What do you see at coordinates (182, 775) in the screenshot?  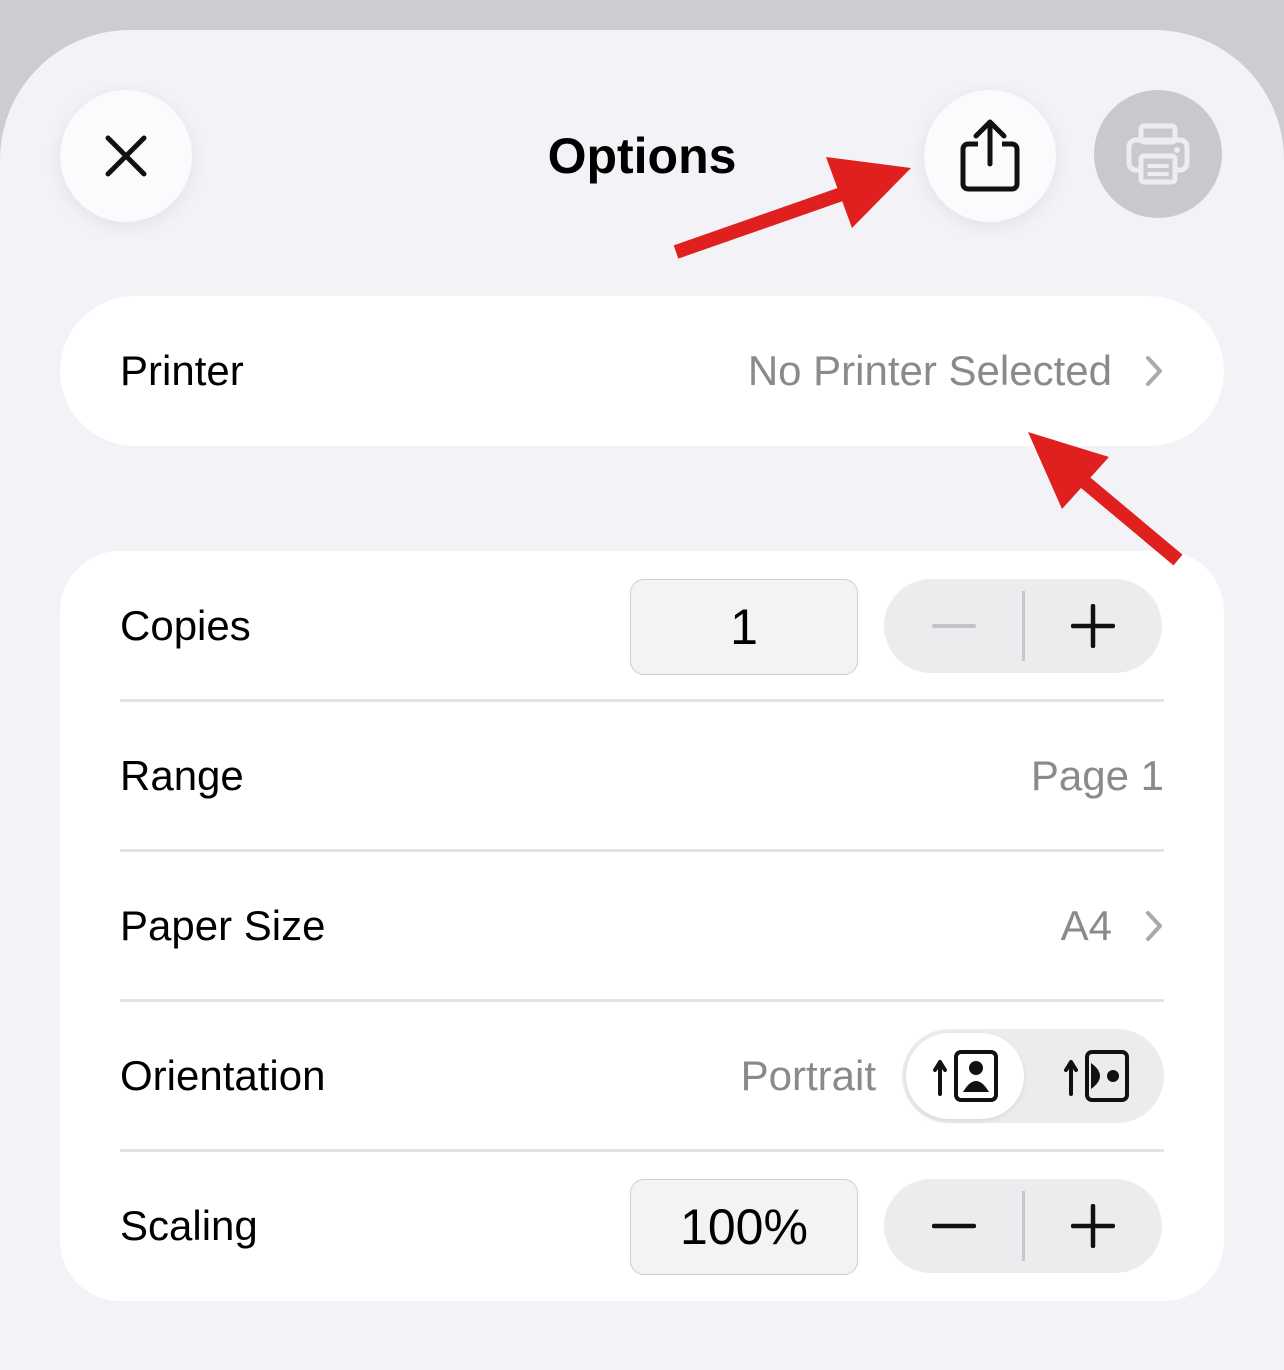 I see `range-label: Range` at bounding box center [182, 775].